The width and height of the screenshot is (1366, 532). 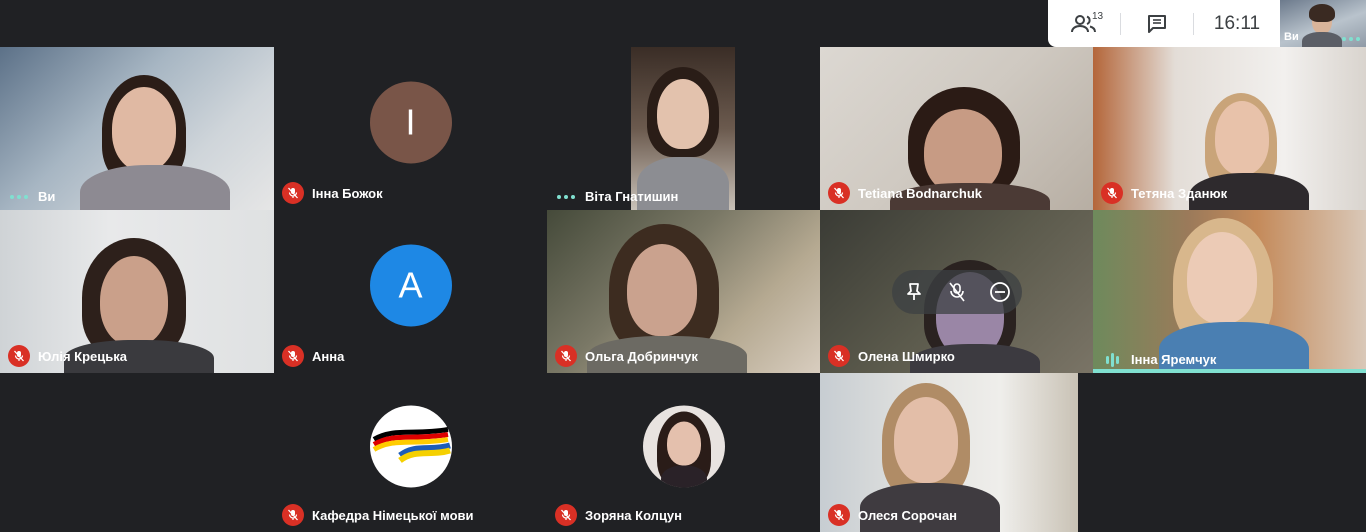 I want to click on participant-name-row: Тетяна Зданюк, so click(x=1164, y=193).